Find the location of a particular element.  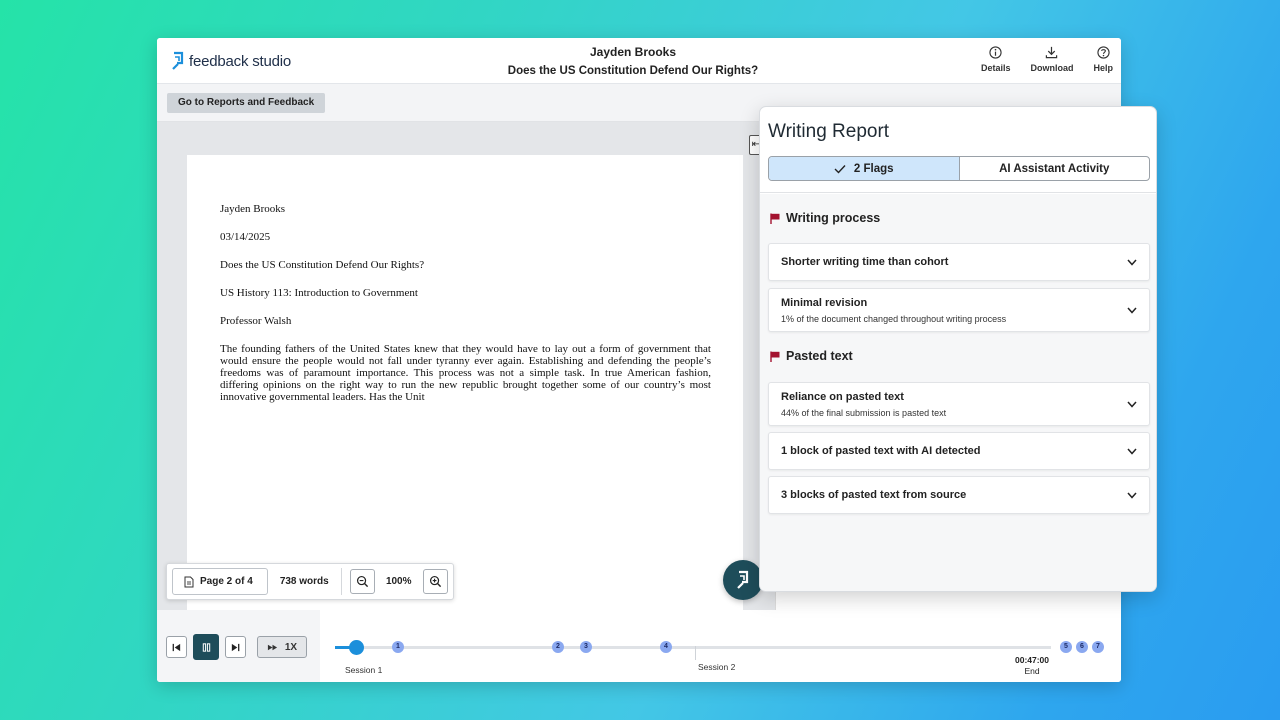

doc-author: Jayden Brooks is located at coordinates (253, 209).